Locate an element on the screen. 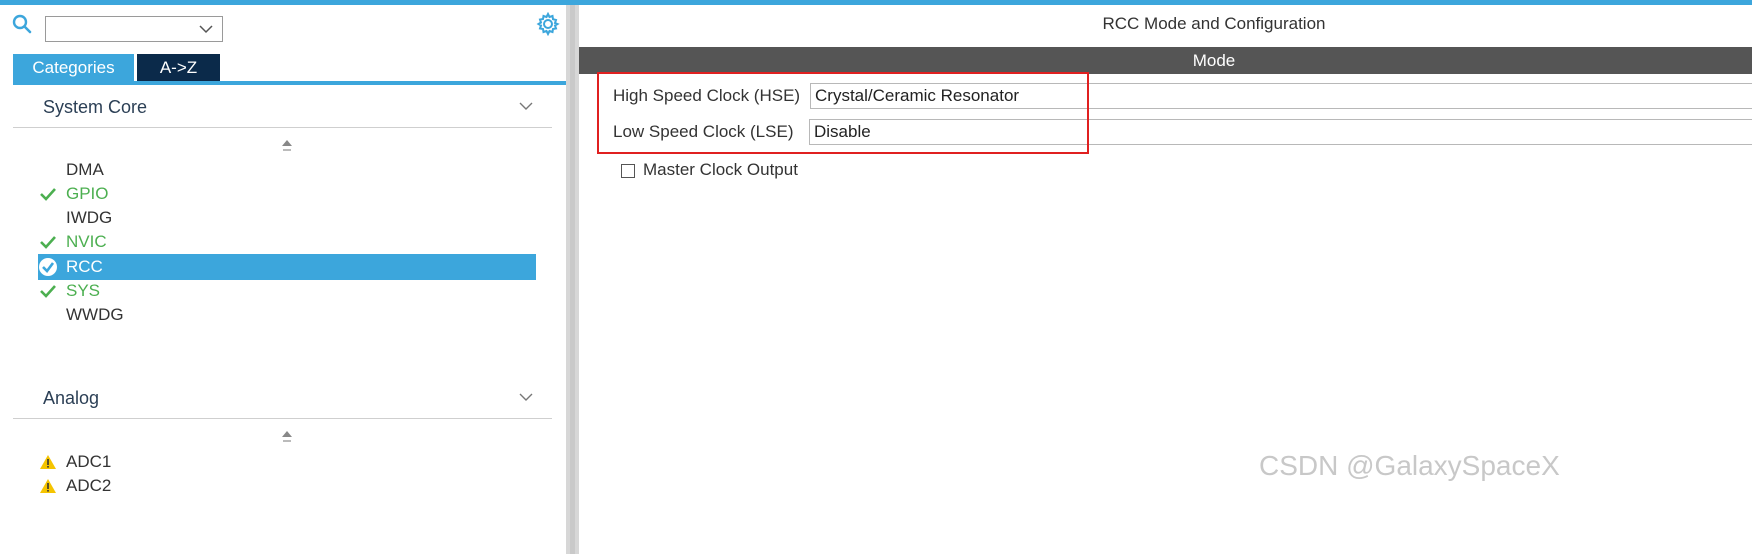  tab-a-z: A->Z is located at coordinates (178, 67).